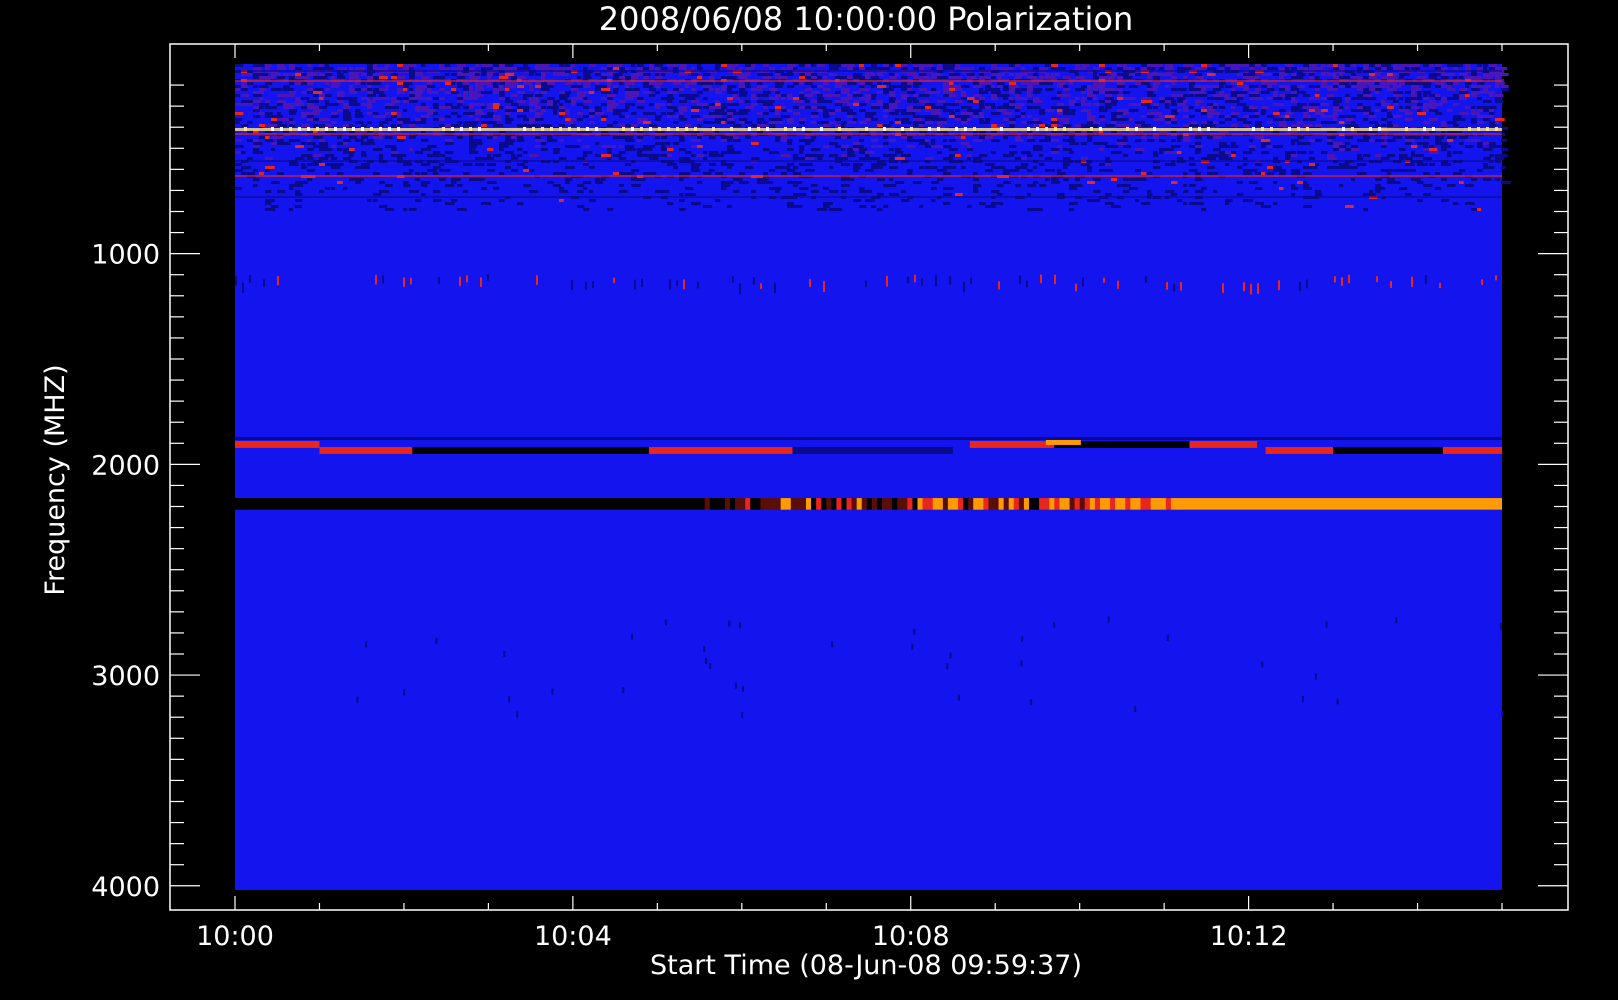 The width and height of the screenshot is (1618, 1000). What do you see at coordinates (1472, 450) in the screenshot?
I see `band-1900-segment` at bounding box center [1472, 450].